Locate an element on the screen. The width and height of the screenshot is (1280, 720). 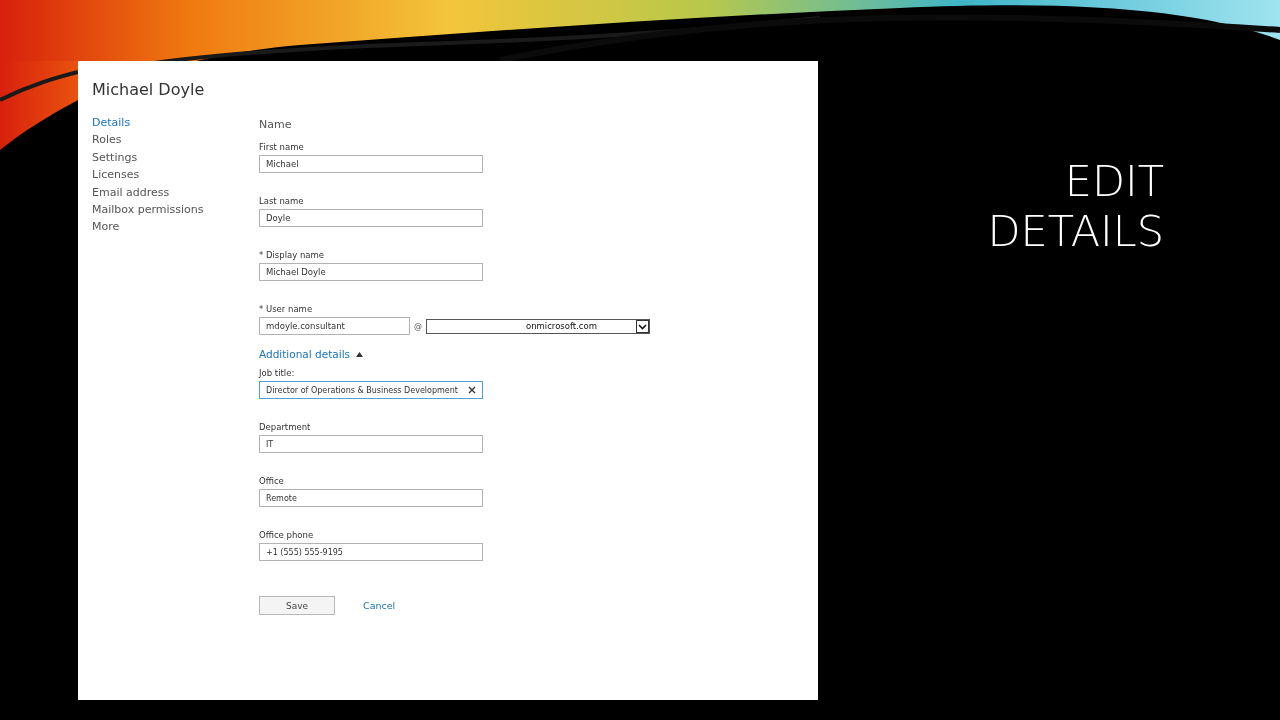
input-field: Michael Doyle is located at coordinates (371, 272).